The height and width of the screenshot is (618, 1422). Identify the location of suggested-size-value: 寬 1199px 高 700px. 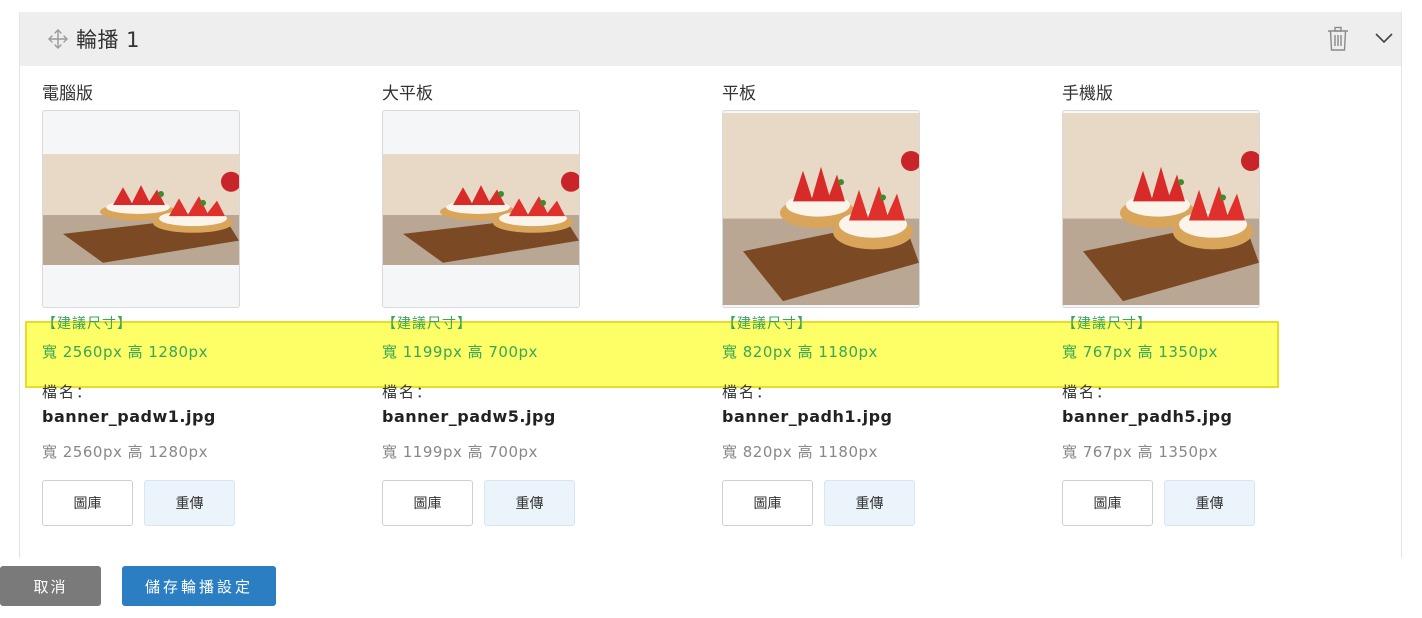
(460, 352).